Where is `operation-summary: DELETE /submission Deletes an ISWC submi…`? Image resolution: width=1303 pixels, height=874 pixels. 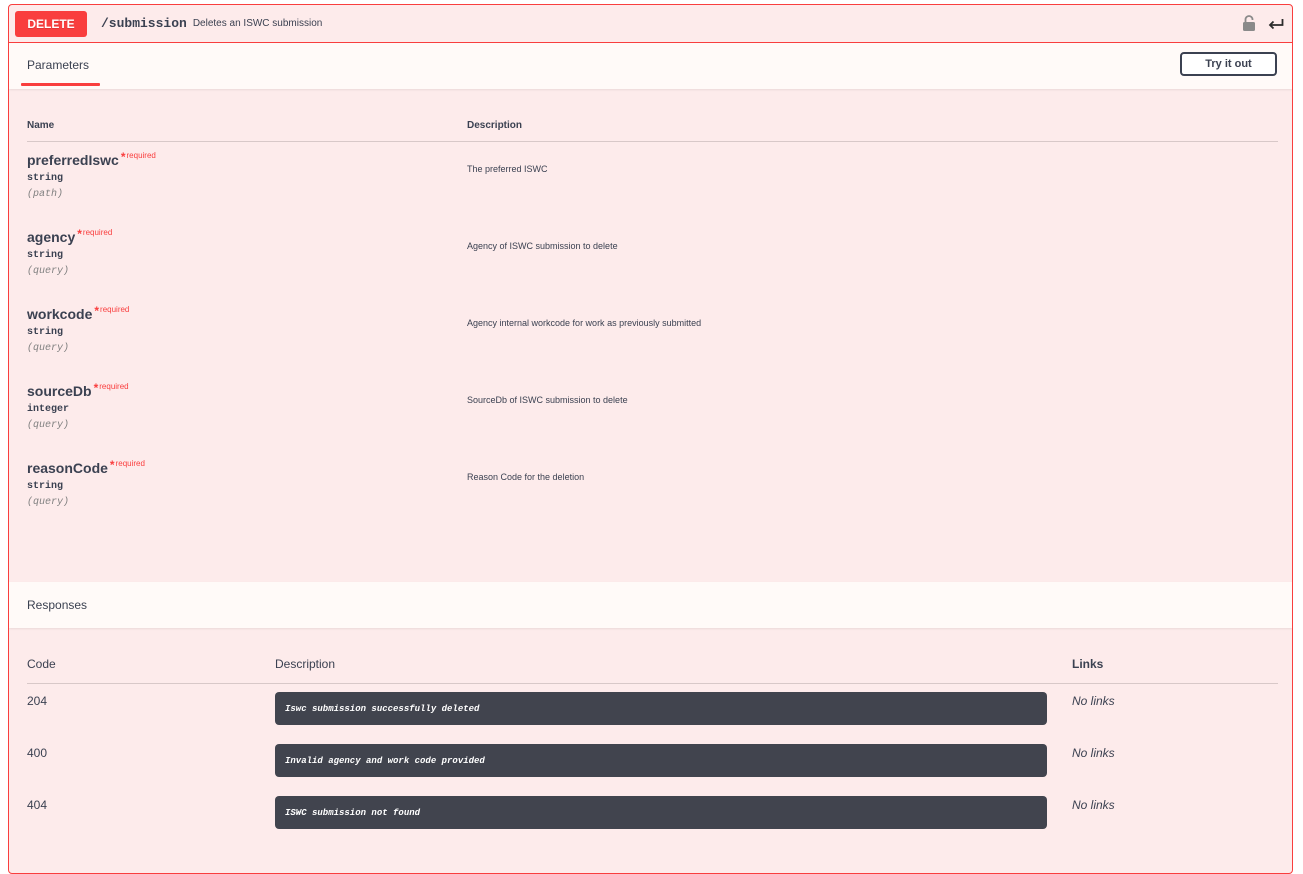
operation-summary: DELETE /submission Deletes an ISWC submi… is located at coordinates (650, 24).